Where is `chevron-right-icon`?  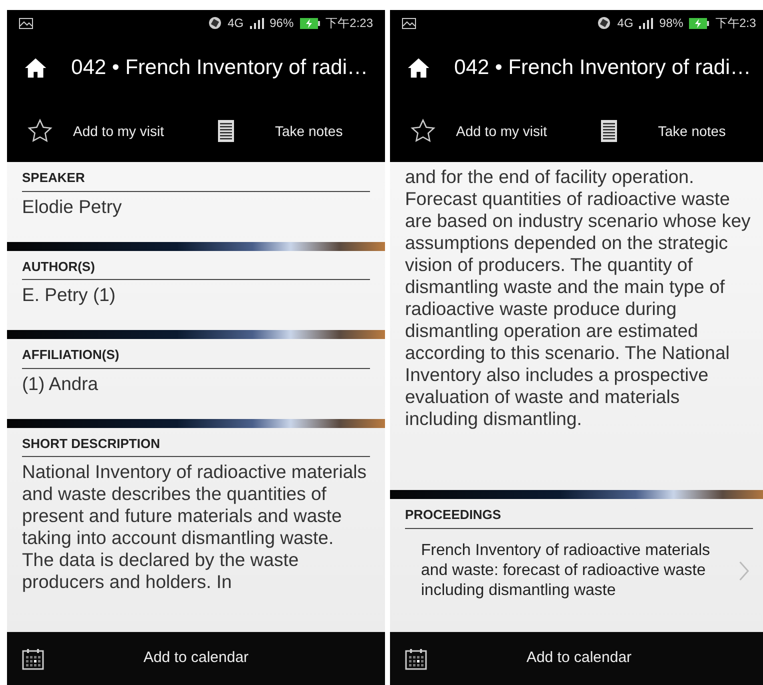
chevron-right-icon is located at coordinates (744, 570).